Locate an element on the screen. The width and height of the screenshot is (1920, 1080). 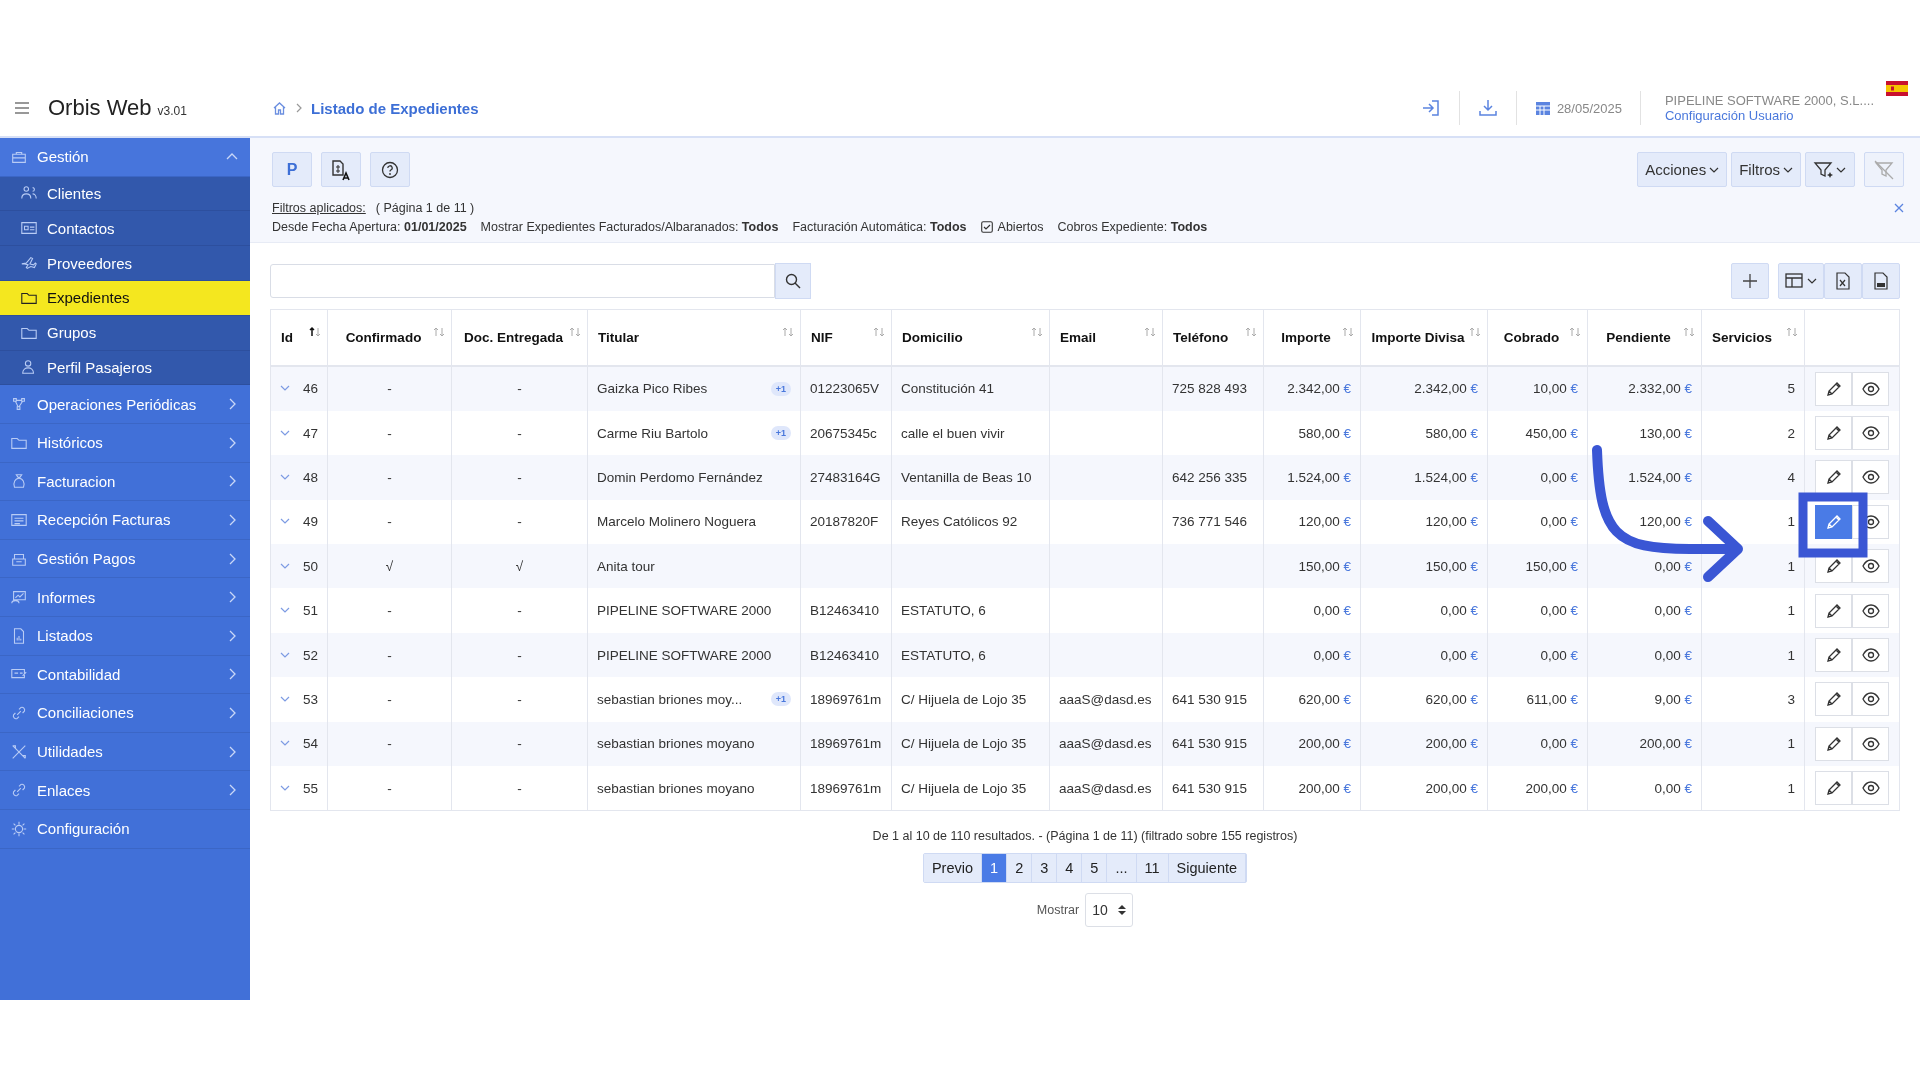
sidebar-item: Operaciones Periódicas is located at coordinates (125, 404).